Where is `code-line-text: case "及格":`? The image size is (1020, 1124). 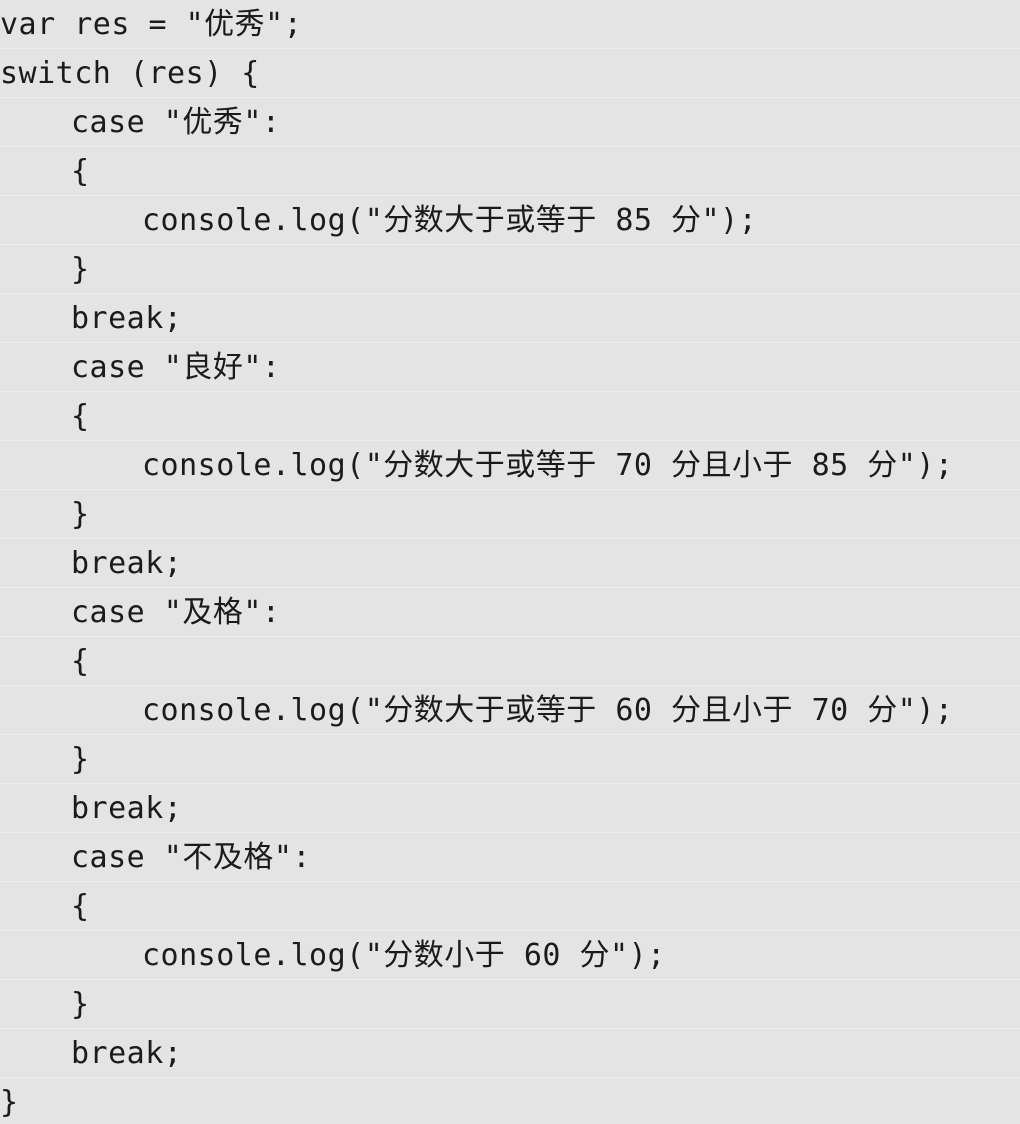 code-line-text: case "及格": is located at coordinates (176, 612).